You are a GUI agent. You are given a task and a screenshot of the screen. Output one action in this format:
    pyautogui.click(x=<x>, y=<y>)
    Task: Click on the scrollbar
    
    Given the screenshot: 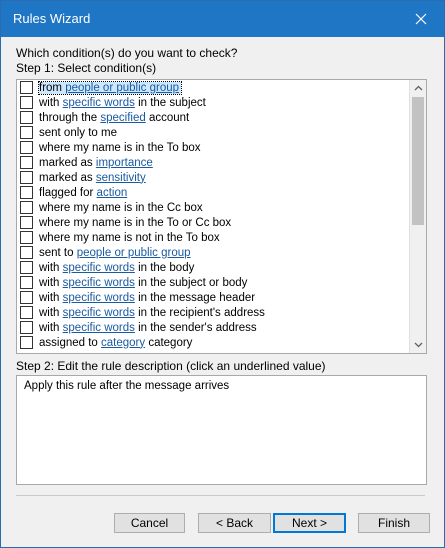 What is the action you would take?
    pyautogui.click(x=417, y=216)
    